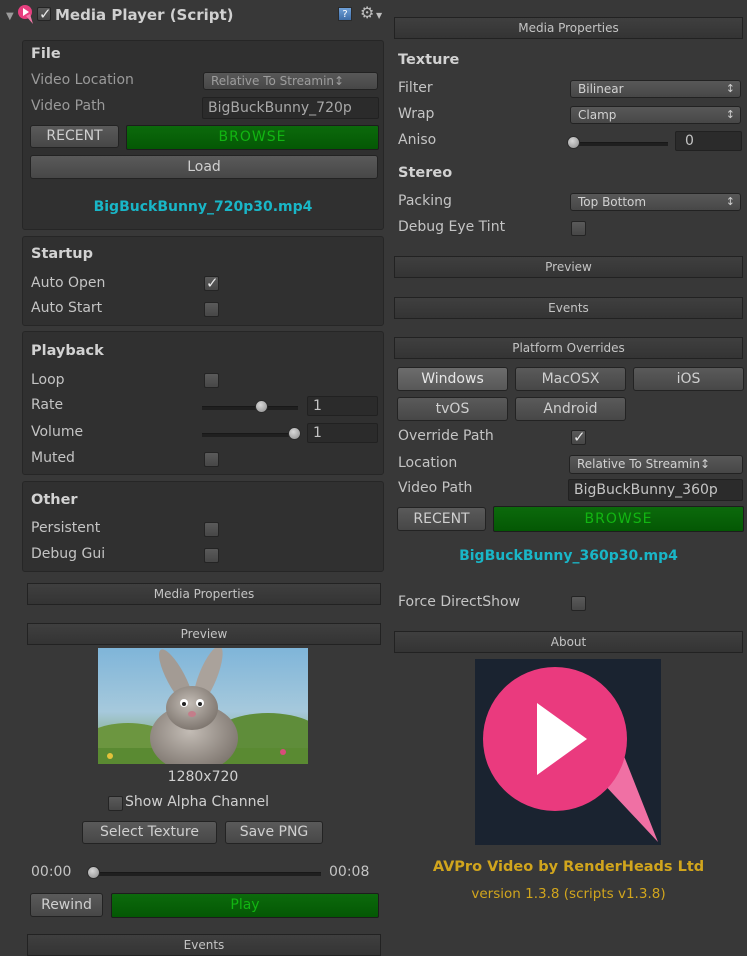  I want to click on volume-field: 1, so click(342, 433).